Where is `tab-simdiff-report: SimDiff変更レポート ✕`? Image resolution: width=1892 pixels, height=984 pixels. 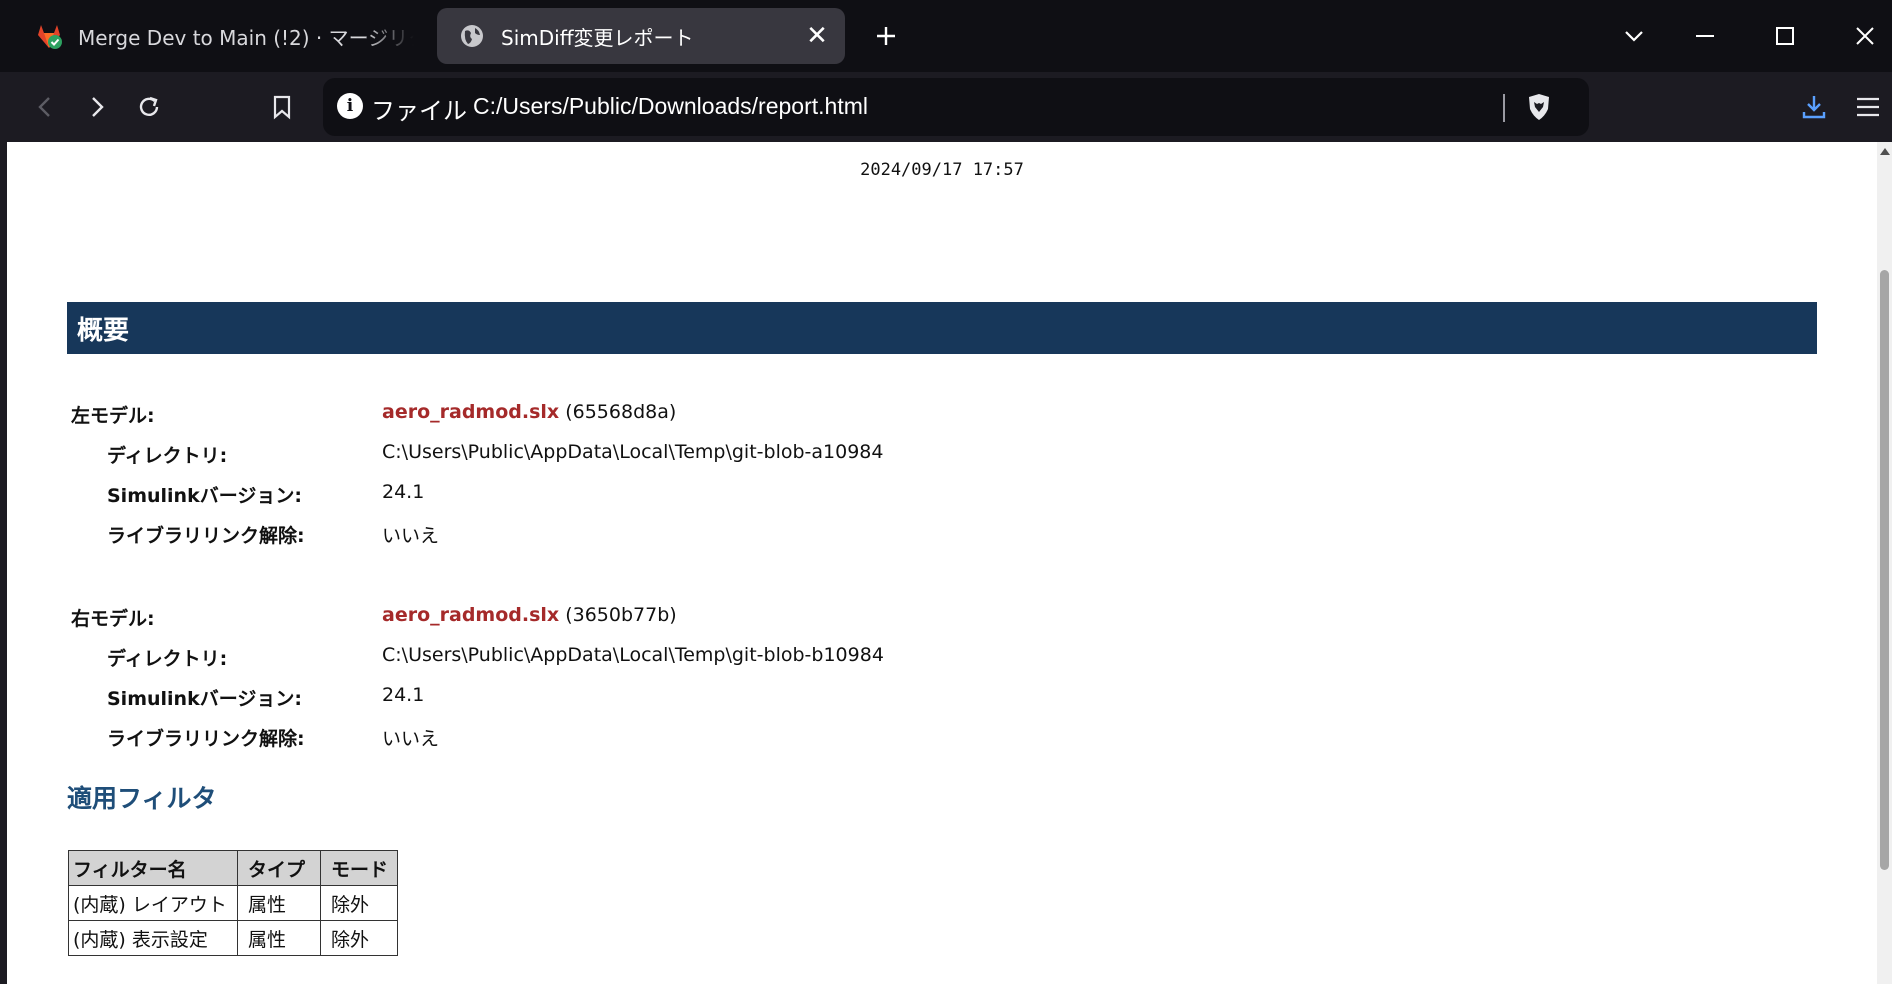
tab-simdiff-report: SimDiff変更レポート ✕ is located at coordinates (641, 36).